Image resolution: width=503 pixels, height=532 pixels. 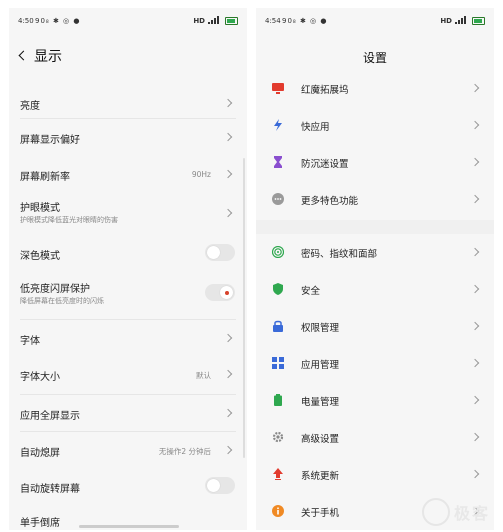 What do you see at coordinates (50, 489) in the screenshot?
I see `item-title: 自动旋转屏幕` at bounding box center [50, 489].